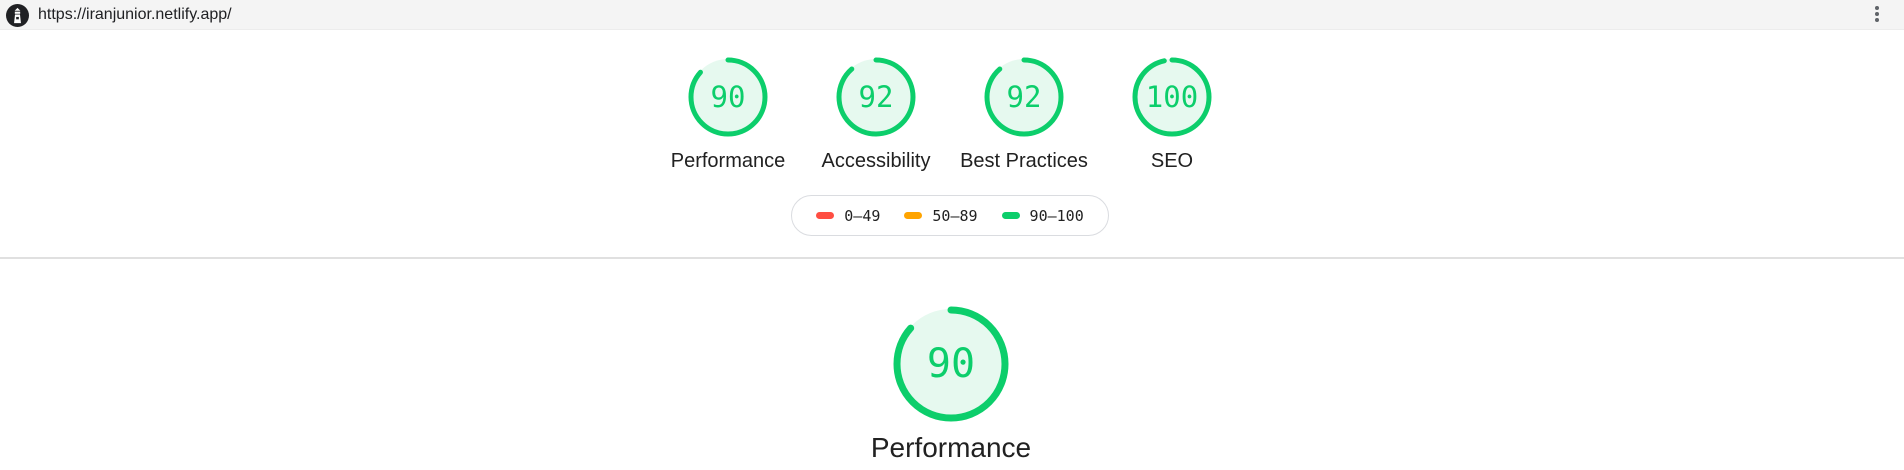 Image resolution: width=1904 pixels, height=470 pixels. Describe the element at coordinates (1172, 161) in the screenshot. I see `category-label: SEO` at that location.